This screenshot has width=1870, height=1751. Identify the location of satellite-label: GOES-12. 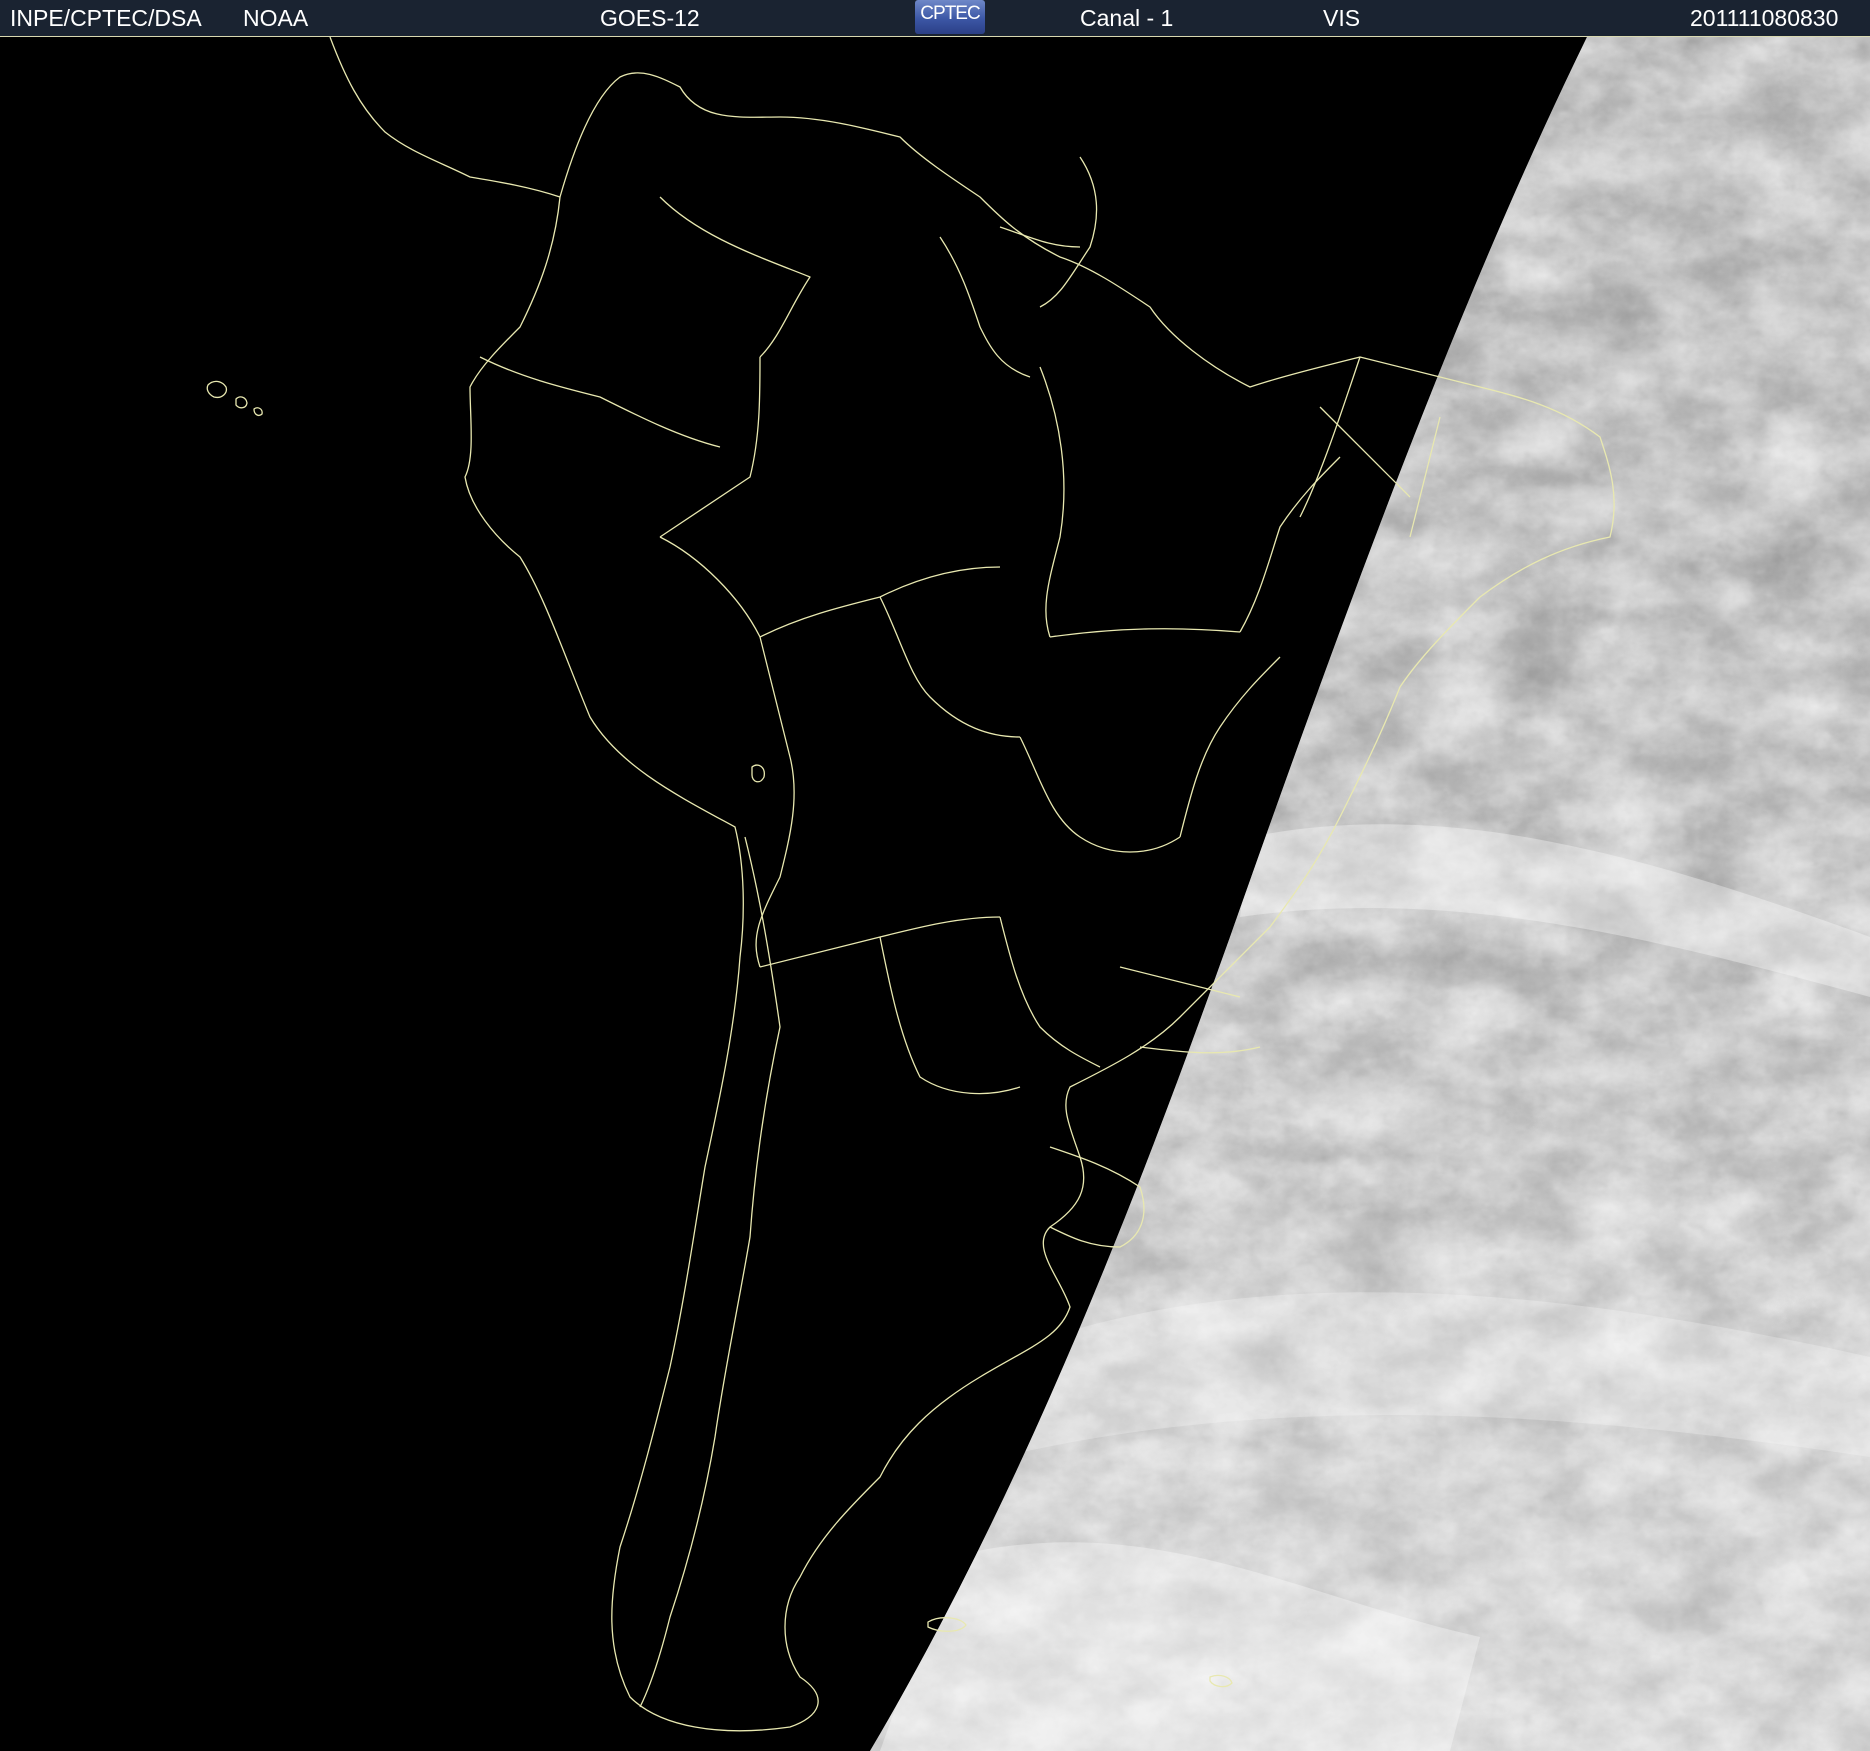
(650, 18).